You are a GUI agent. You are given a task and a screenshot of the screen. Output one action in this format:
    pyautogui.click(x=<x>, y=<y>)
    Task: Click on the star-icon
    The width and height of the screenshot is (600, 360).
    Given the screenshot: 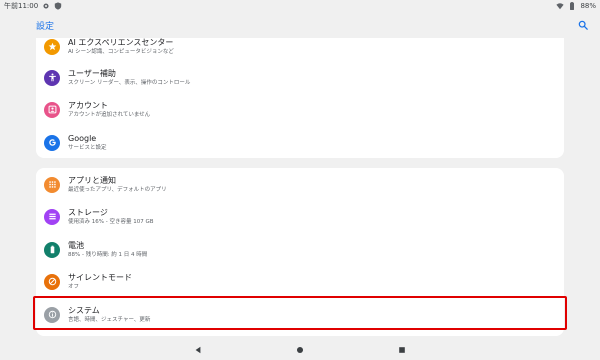 What is the action you would take?
    pyautogui.click(x=52, y=46)
    